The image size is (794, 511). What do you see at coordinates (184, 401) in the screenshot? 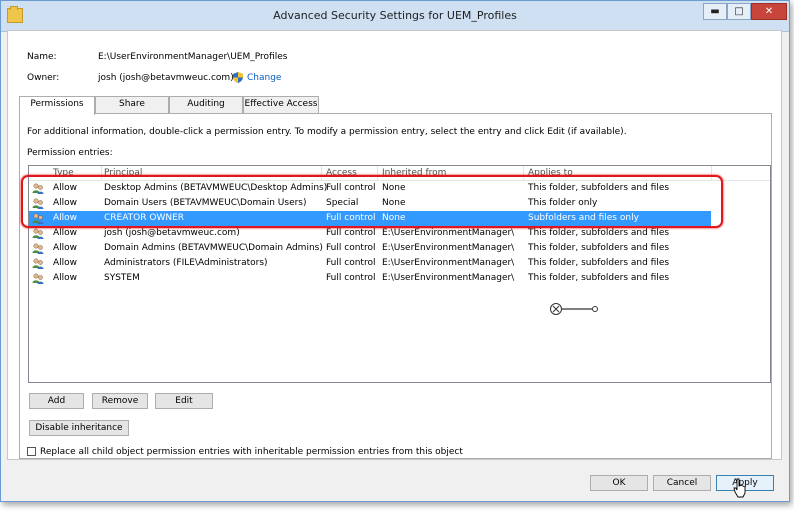
I see `edit-button: Edit` at bounding box center [184, 401].